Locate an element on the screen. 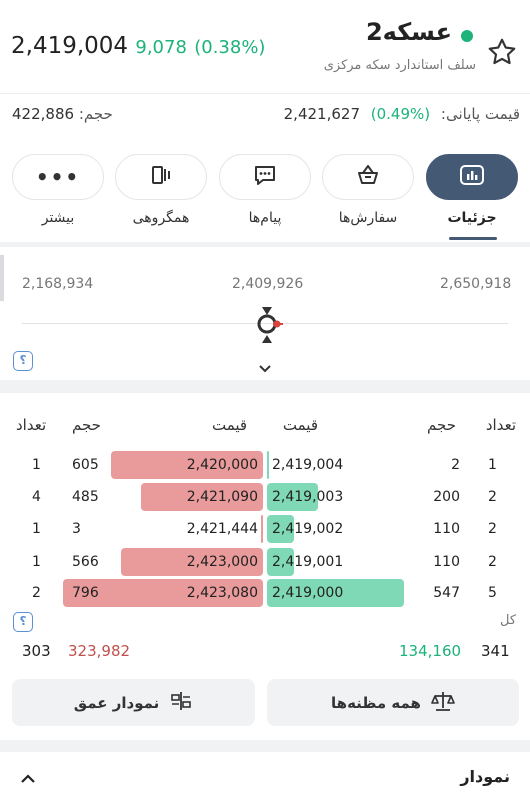 The height and width of the screenshot is (800, 530). tab-more-label: بیشتر is located at coordinates (58, 218).